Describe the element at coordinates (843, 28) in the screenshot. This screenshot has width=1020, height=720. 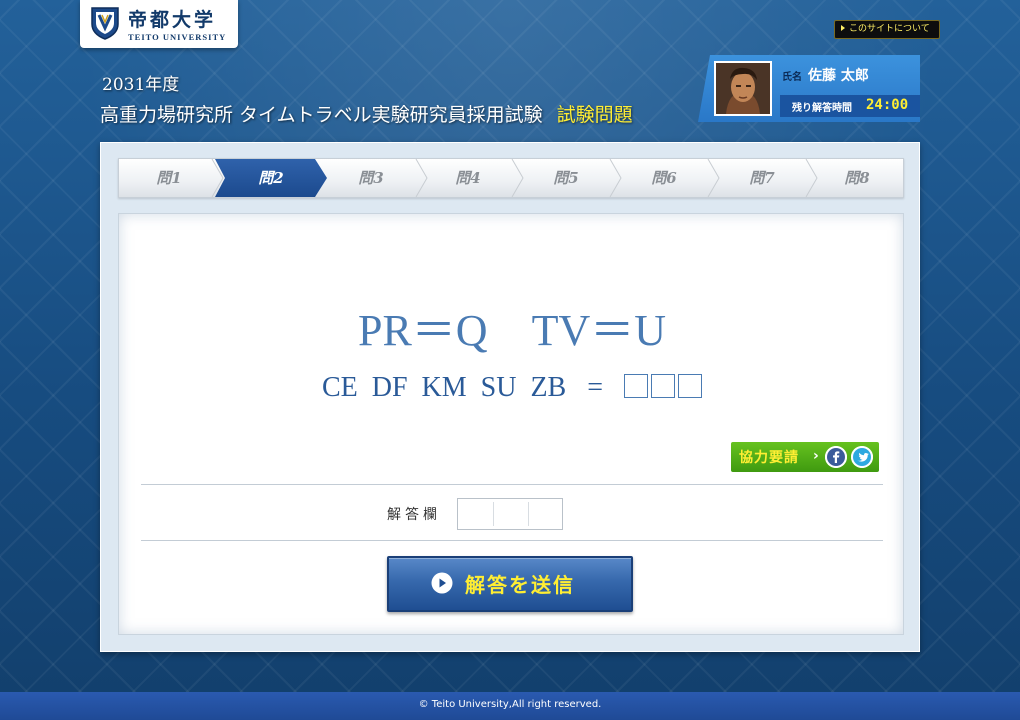
I see `arrow-right-icon` at that location.